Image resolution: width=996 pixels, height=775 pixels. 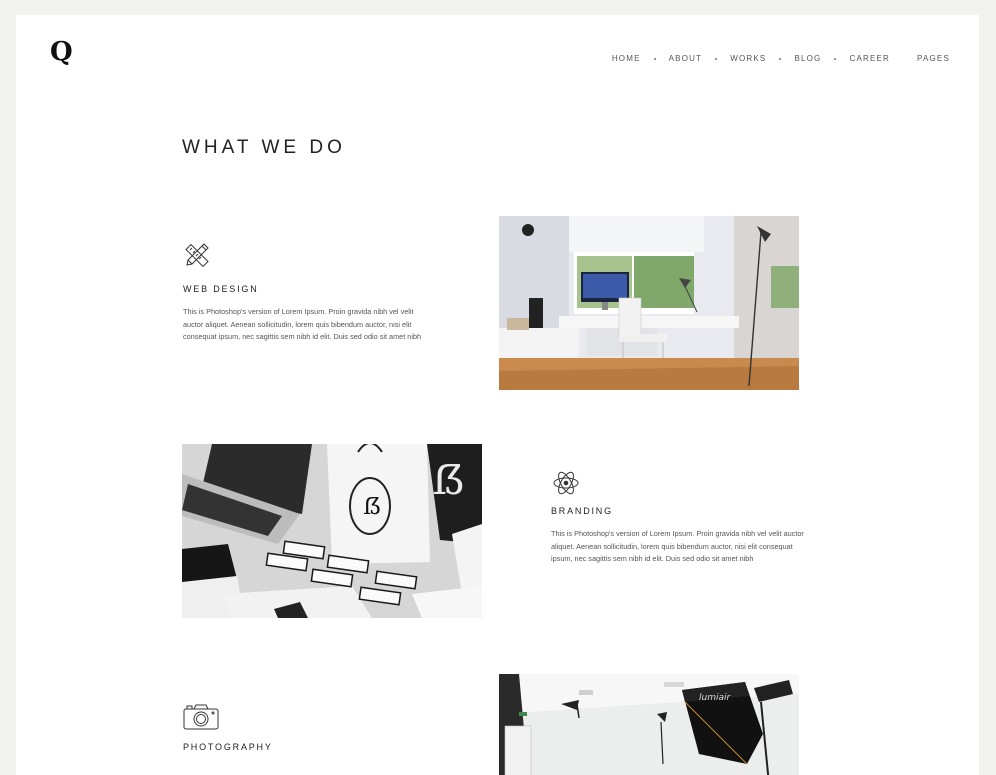 I want to click on workspace-photo, so click(x=649, y=303).